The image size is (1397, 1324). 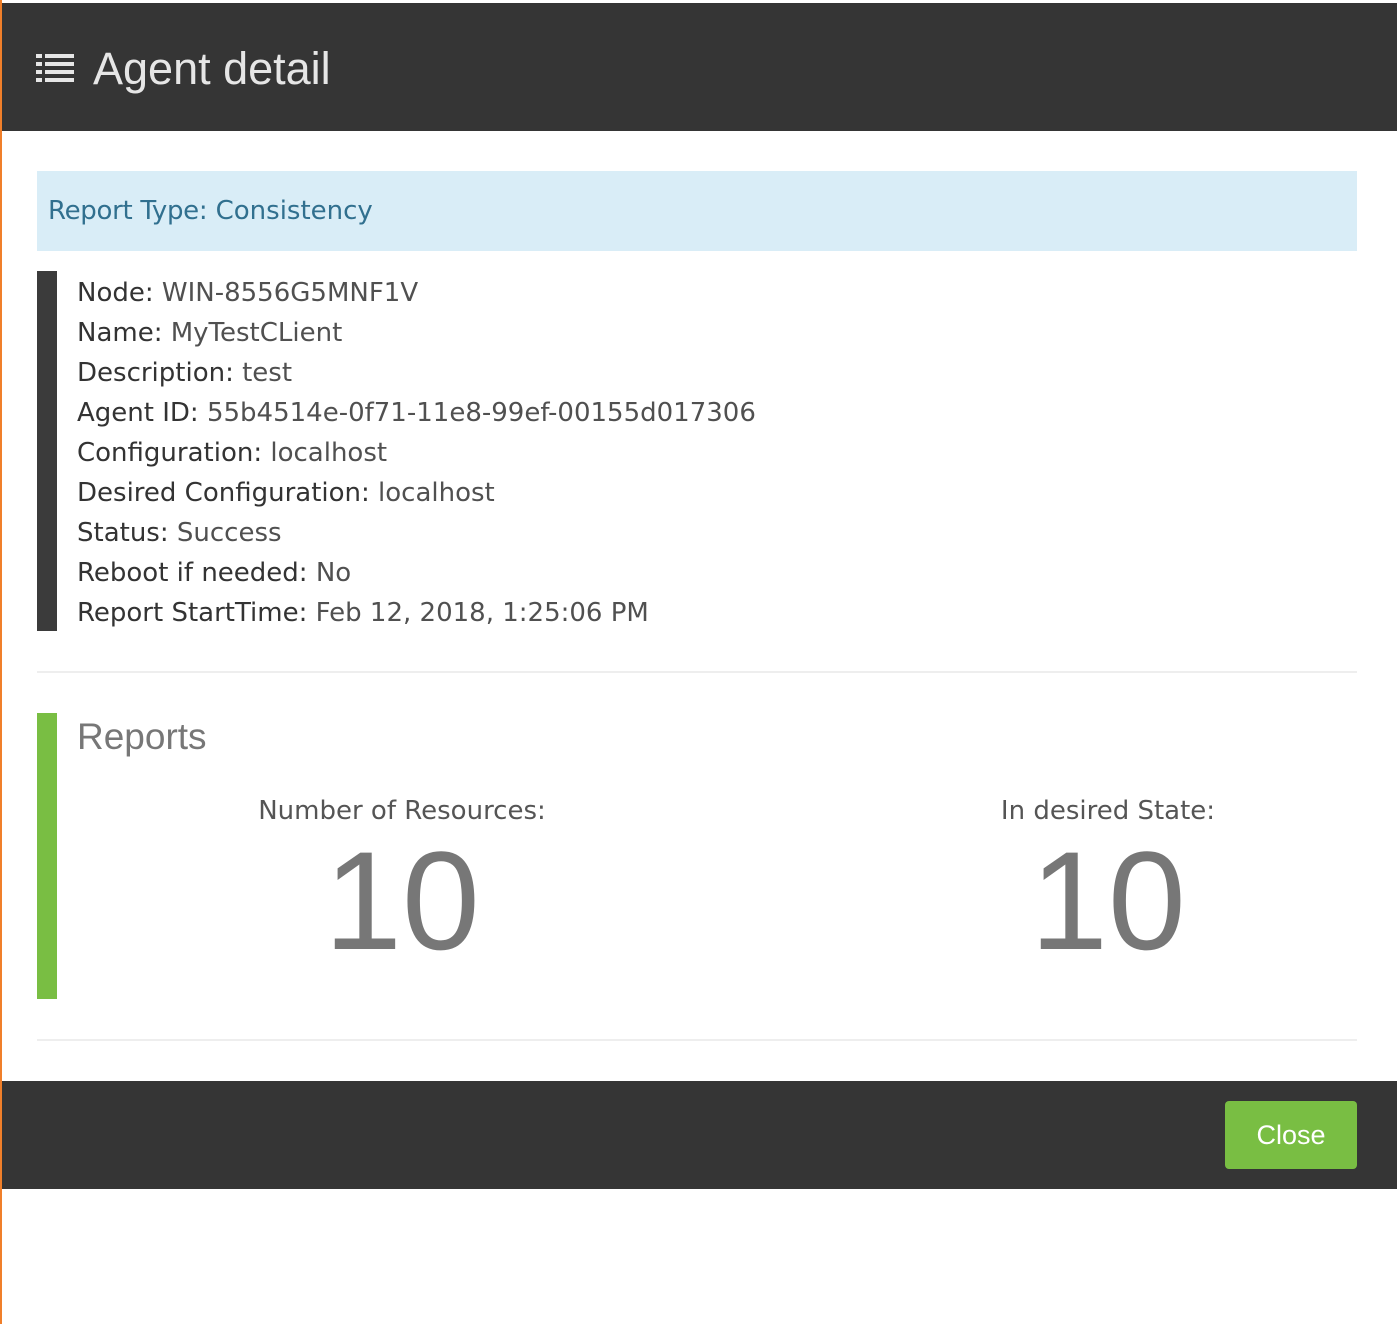 I want to click on report-type-label: Report Type:, so click(x=128, y=211).